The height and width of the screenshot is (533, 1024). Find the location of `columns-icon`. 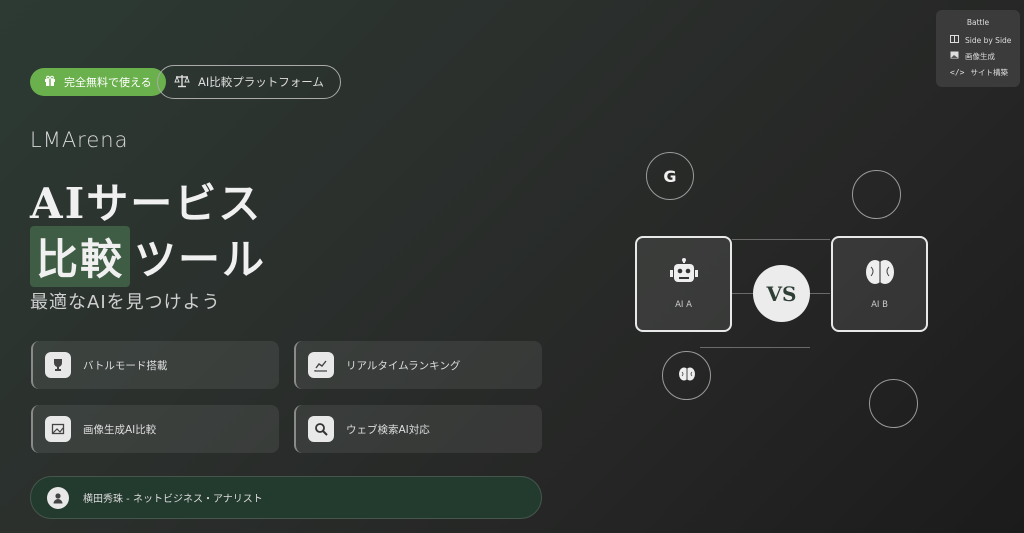

columns-icon is located at coordinates (954, 40).